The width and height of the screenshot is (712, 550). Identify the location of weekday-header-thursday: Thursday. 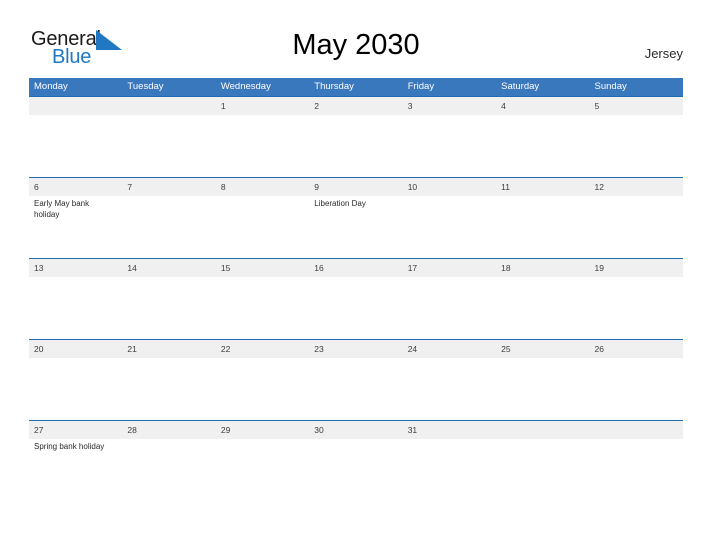
(334, 86).